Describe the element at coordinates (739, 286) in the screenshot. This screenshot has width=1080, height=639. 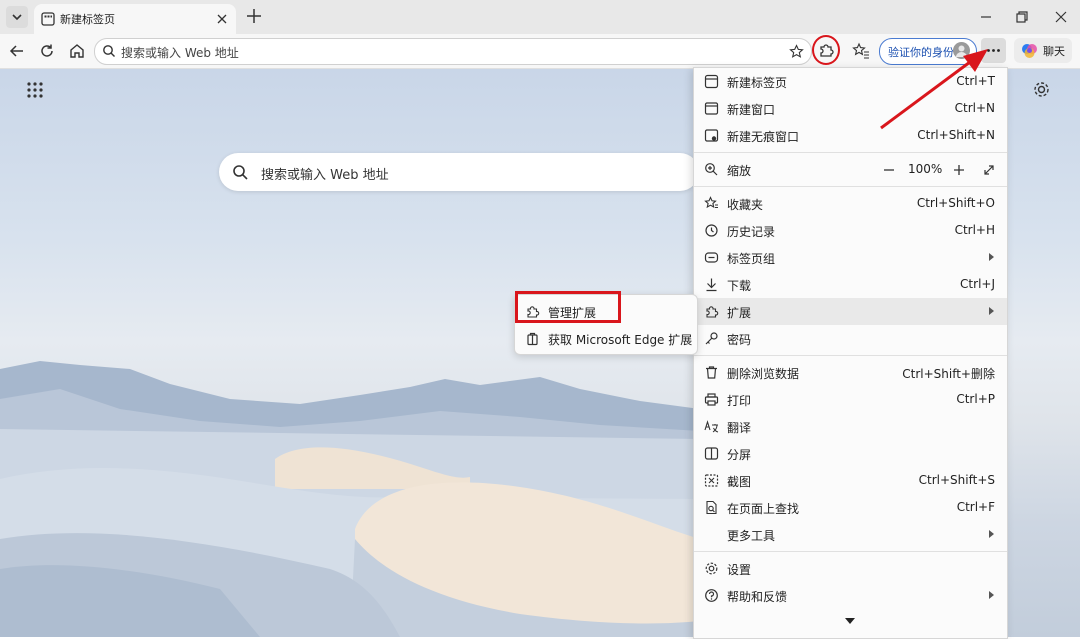
I see `menu-label: 下载` at that location.